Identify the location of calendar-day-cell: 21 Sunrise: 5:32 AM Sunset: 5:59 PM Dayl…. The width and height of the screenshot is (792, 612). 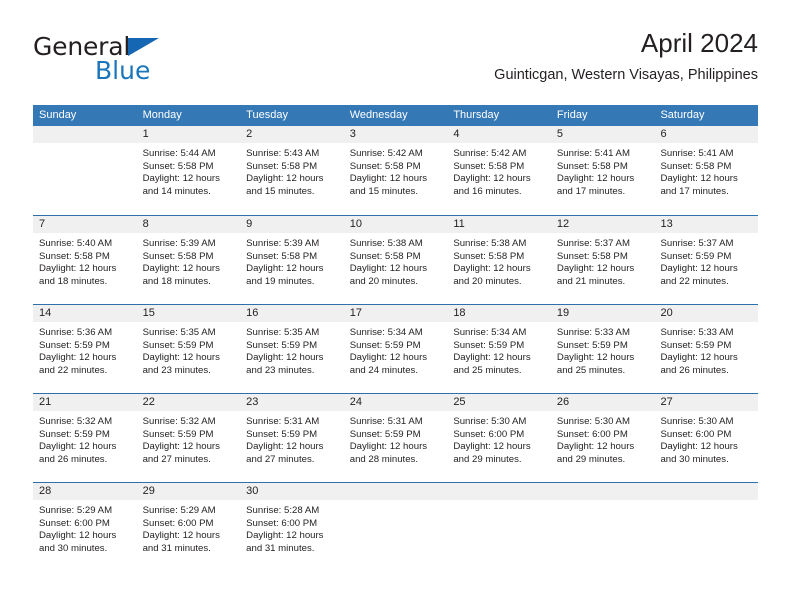
(85, 438).